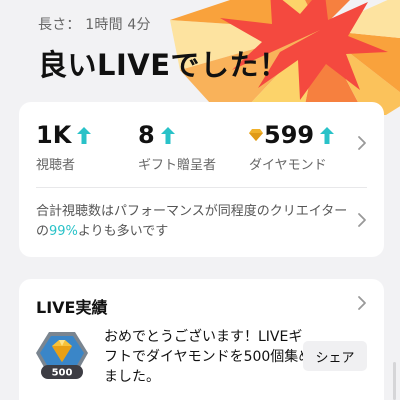  Describe the element at coordinates (394, 381) in the screenshot. I see `scrollbar` at that location.